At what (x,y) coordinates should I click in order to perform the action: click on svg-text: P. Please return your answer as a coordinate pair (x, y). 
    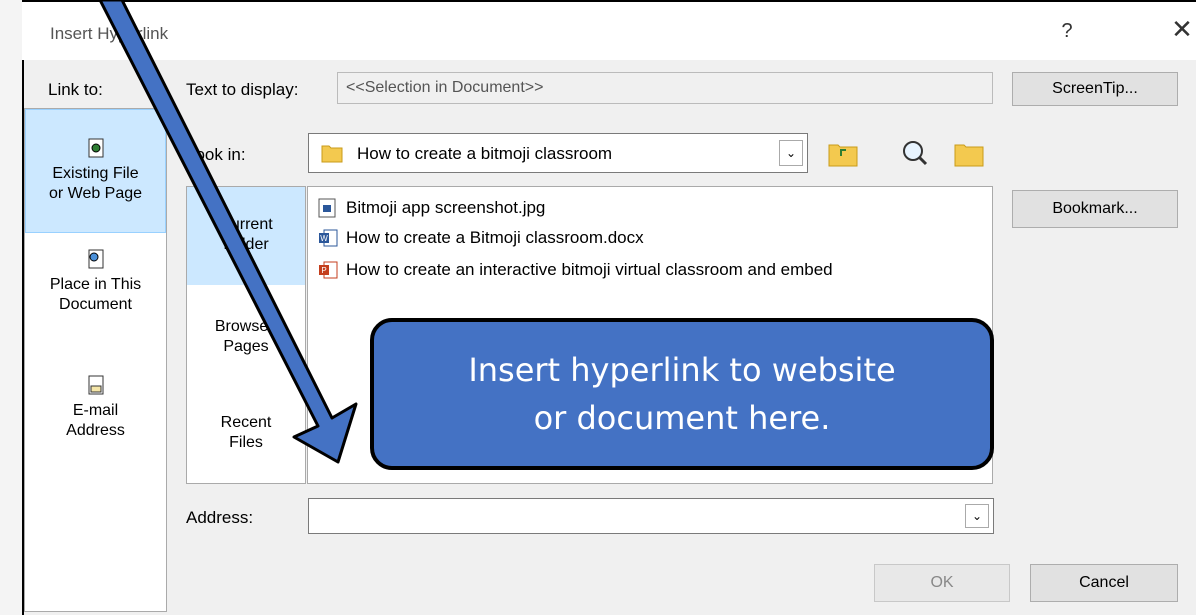
    Looking at the image, I should click on (323, 270).